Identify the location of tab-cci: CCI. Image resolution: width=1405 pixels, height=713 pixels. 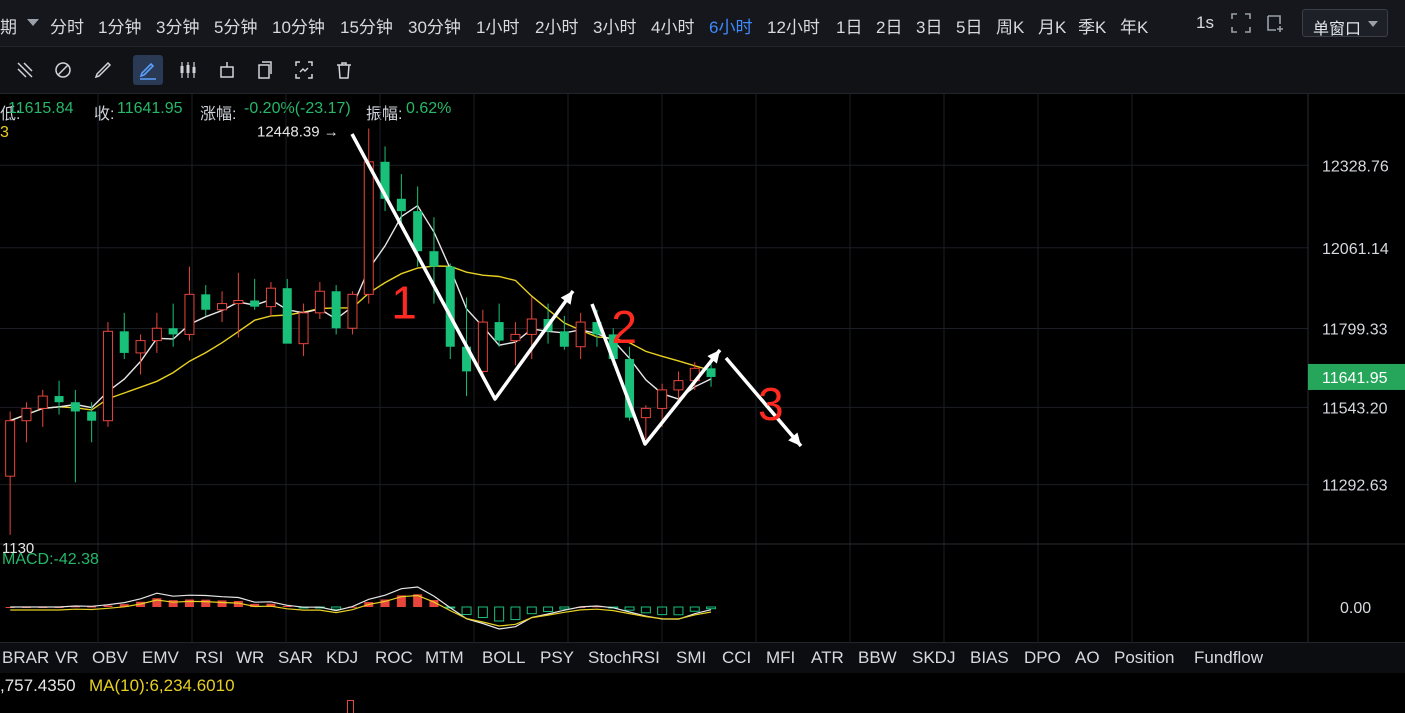
(736, 658).